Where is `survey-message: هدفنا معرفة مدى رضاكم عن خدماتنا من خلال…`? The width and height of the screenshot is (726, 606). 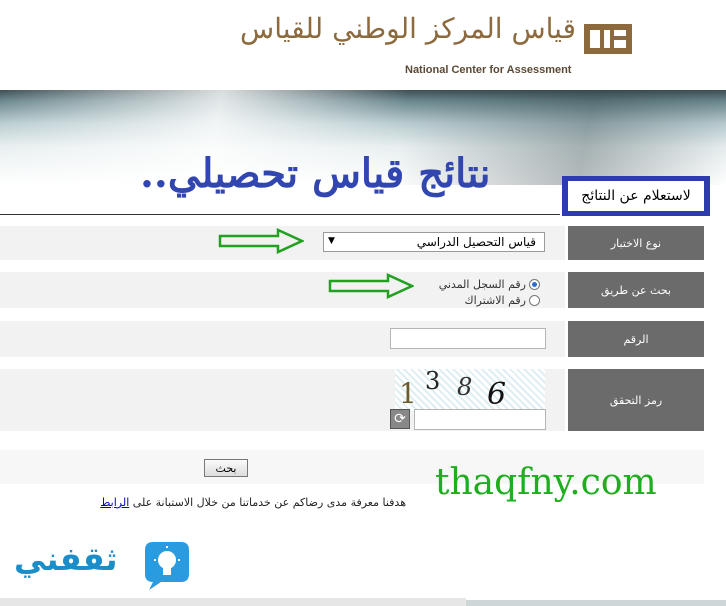
survey-message: هدفنا معرفة مدى رضاكم عن خدماتنا من خلال… is located at coordinates (269, 502).